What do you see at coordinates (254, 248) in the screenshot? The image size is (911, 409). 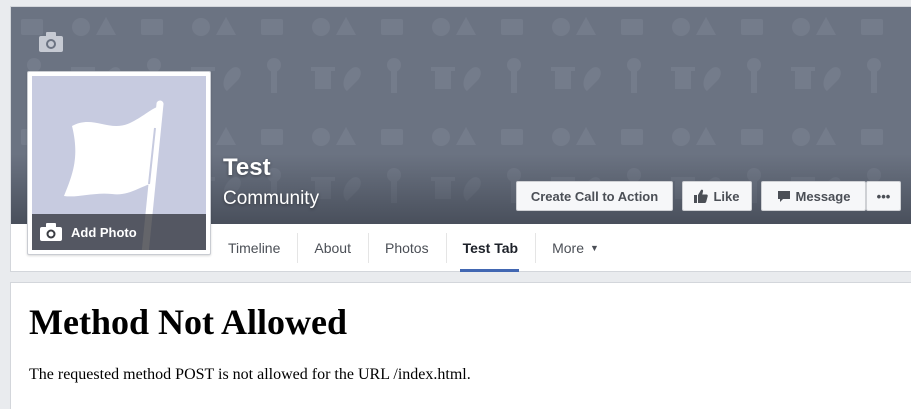 I see `tab-timeline: Timeline` at bounding box center [254, 248].